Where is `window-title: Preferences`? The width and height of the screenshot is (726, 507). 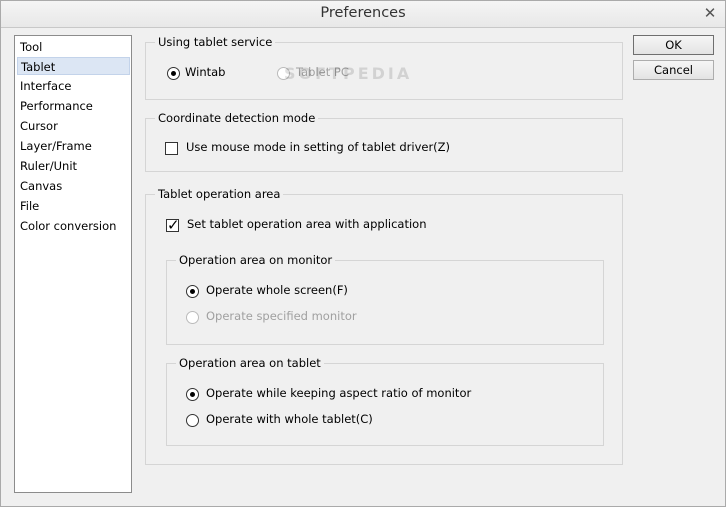 window-title: Preferences is located at coordinates (363, 13).